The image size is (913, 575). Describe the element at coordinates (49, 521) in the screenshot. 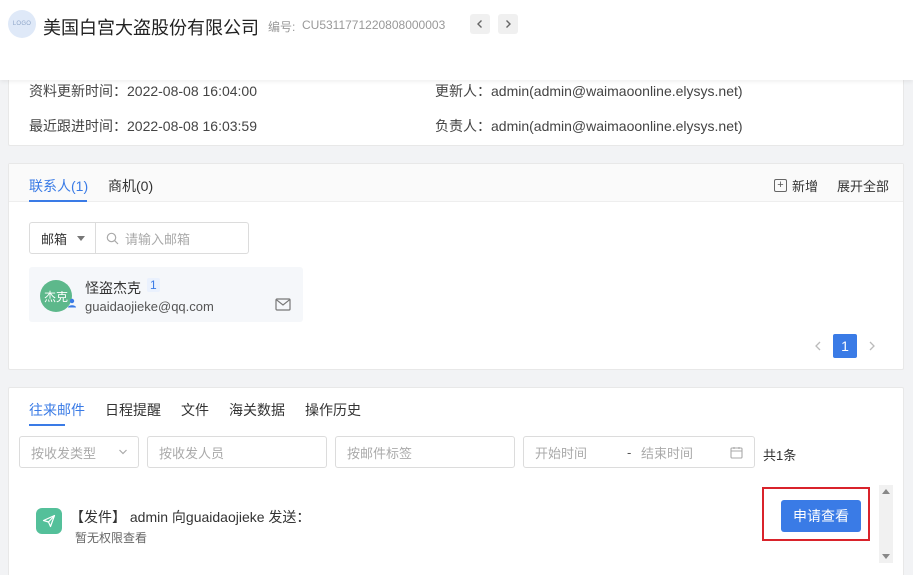

I see `send-icon` at that location.